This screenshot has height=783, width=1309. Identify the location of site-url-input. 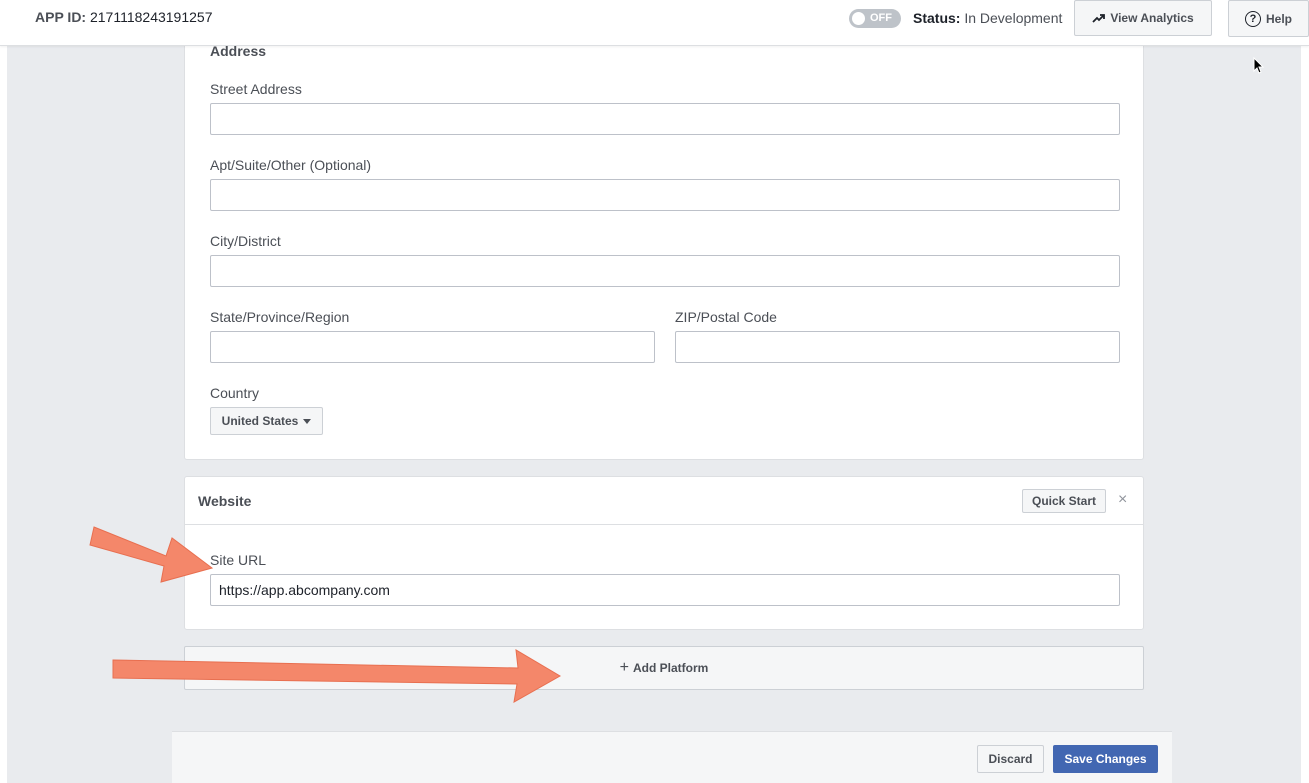
(665, 590).